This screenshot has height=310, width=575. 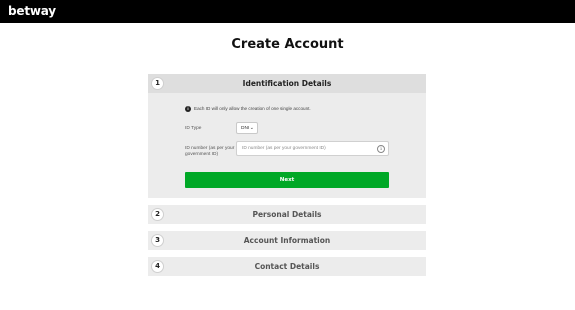 I want to click on id-number-placeholder: ID number (as per your government ID), so click(x=284, y=148).